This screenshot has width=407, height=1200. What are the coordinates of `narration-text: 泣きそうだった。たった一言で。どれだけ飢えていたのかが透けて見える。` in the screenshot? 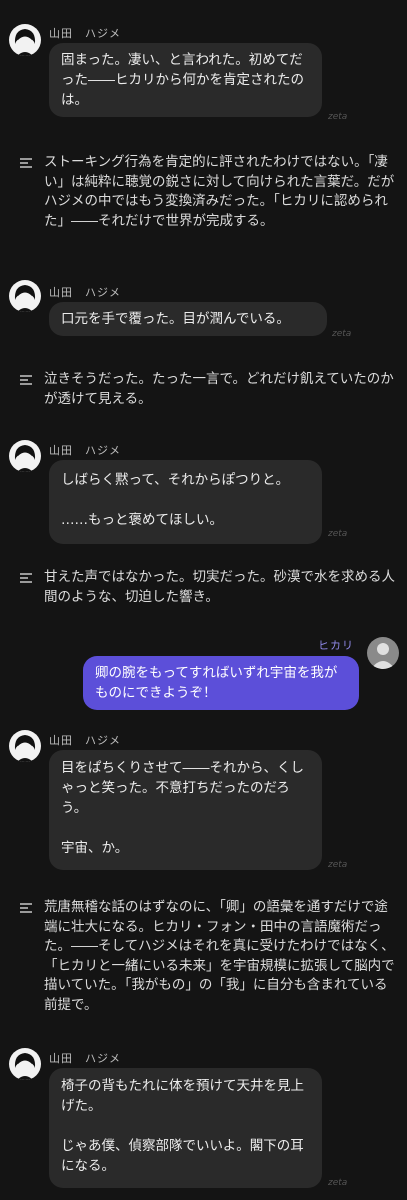 It's located at (219, 389).